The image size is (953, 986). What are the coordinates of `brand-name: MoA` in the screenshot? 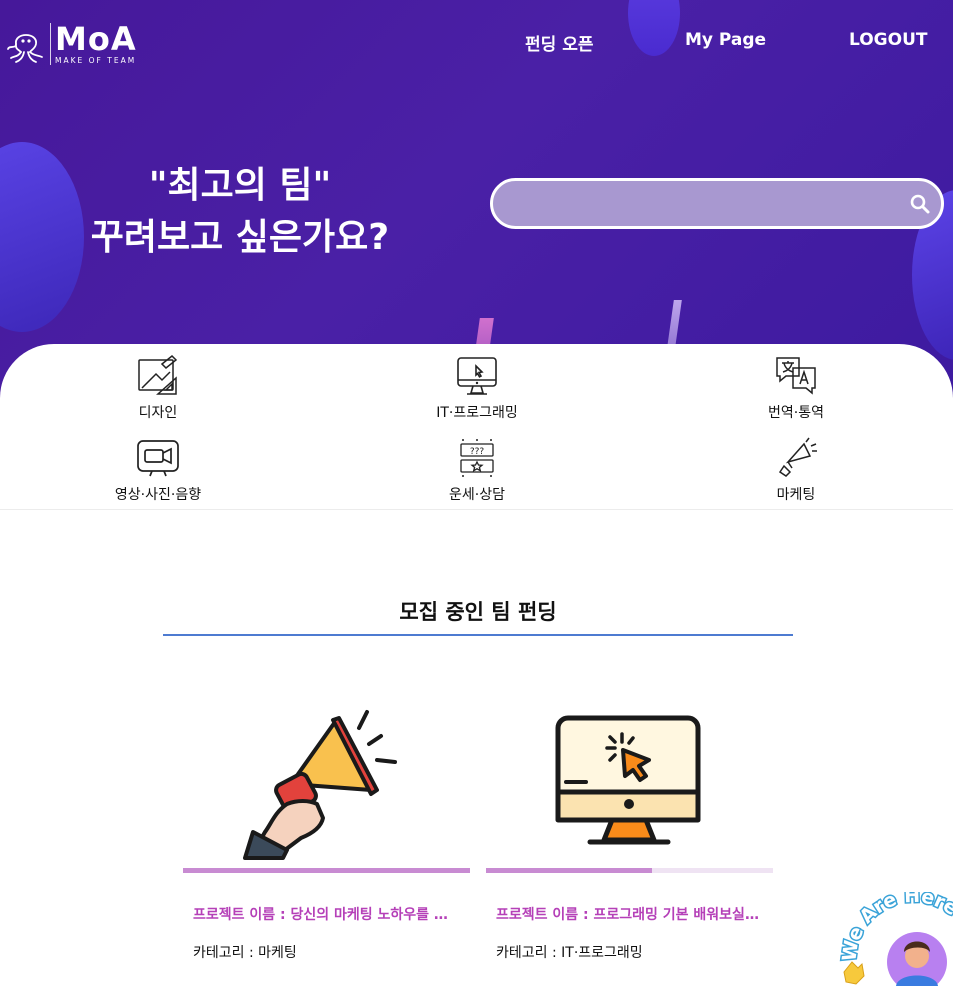 It's located at (96, 39).